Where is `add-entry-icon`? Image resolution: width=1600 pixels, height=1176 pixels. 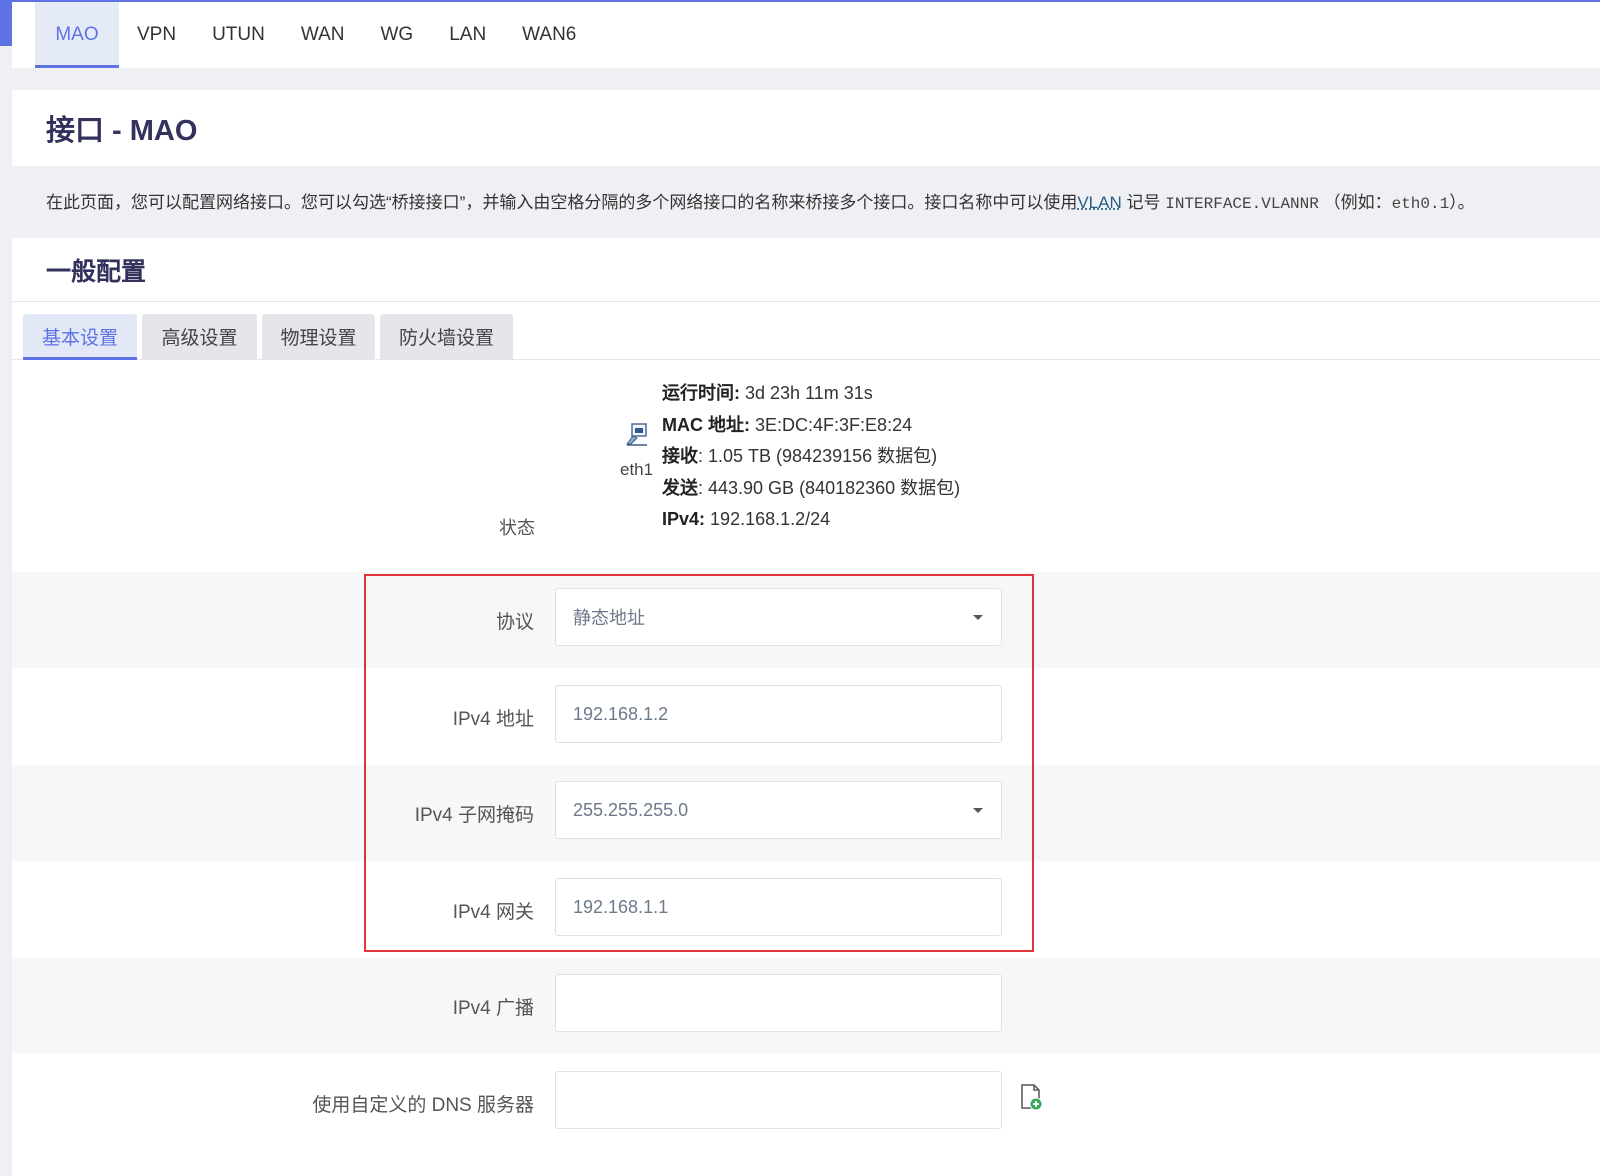 add-entry-icon is located at coordinates (1032, 1097).